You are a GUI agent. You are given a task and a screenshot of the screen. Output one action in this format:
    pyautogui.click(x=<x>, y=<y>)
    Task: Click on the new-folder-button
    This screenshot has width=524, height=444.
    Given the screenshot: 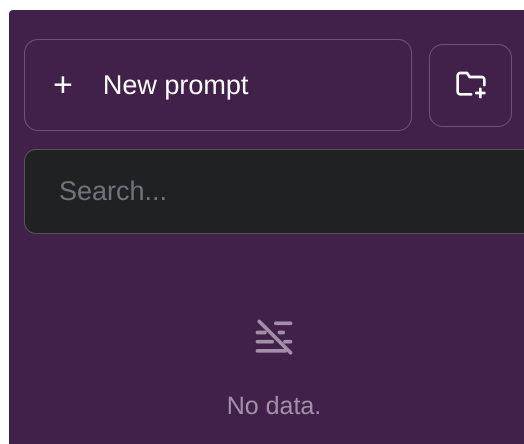 What is the action you would take?
    pyautogui.click(x=470, y=85)
    